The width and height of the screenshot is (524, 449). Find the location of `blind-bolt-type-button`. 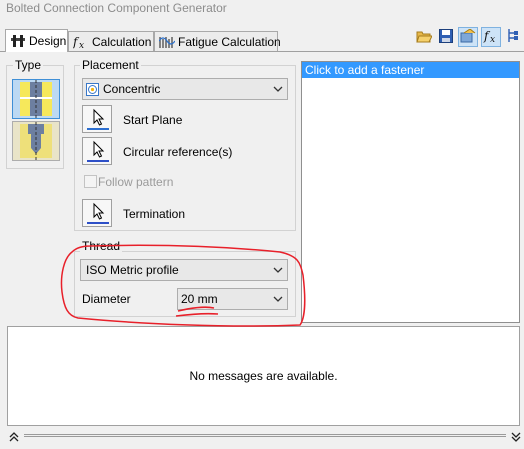

blind-bolt-type-button is located at coordinates (36, 141).